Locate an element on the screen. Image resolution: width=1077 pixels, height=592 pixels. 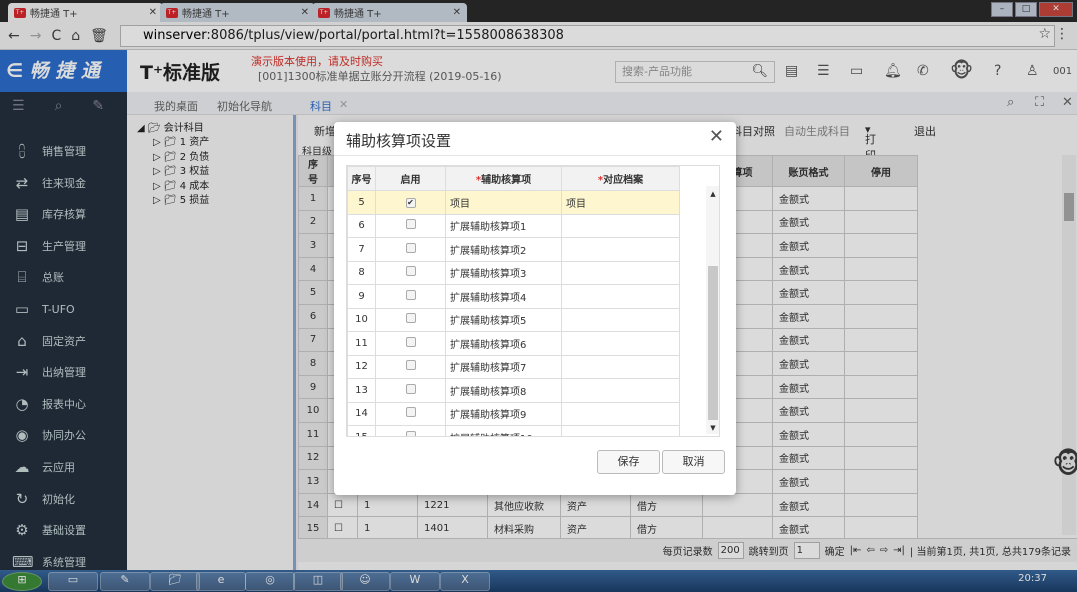
row-number: 11 is located at coordinates (361, 343).